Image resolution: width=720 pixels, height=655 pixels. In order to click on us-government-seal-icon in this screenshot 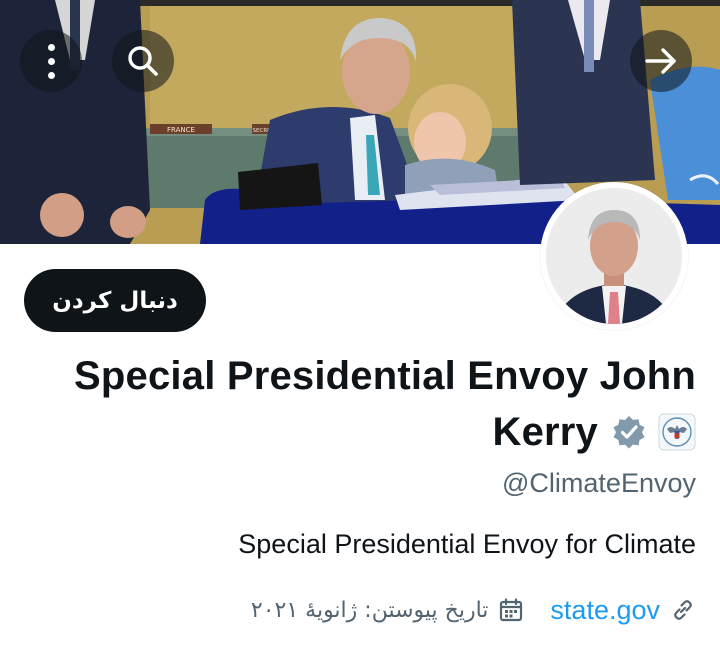, I will do `click(677, 432)`.